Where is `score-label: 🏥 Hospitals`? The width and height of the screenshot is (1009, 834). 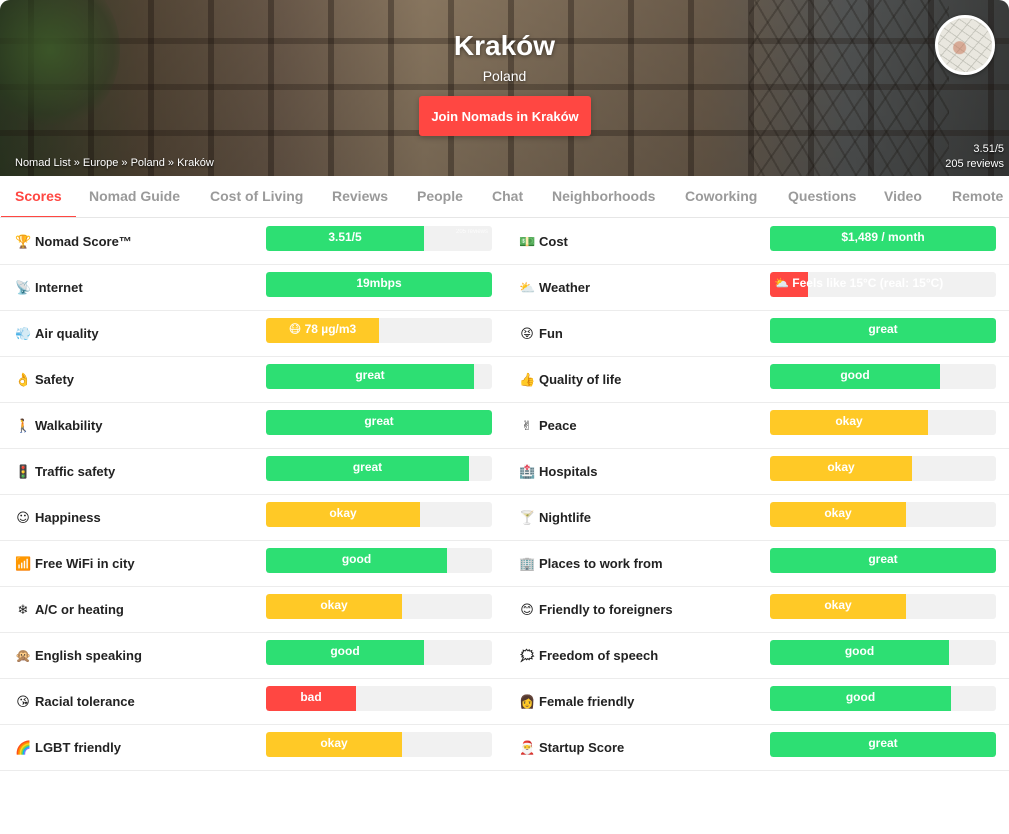 score-label: 🏥 Hospitals is located at coordinates (558, 472).